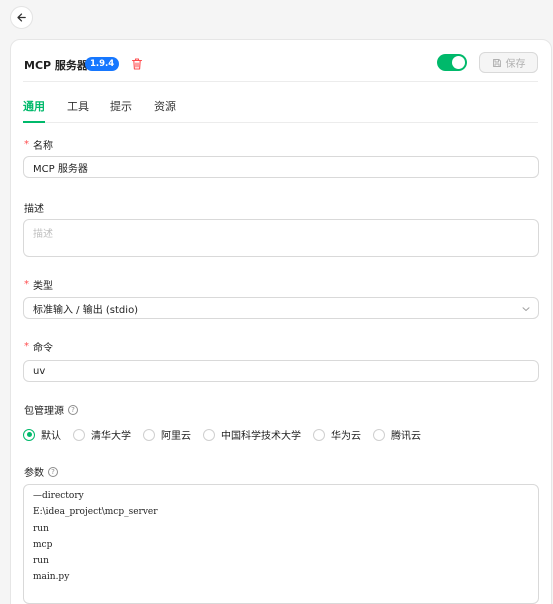 The image size is (553, 604). What do you see at coordinates (58, 496) in the screenshot?
I see `args-line: —directory` at bounding box center [58, 496].